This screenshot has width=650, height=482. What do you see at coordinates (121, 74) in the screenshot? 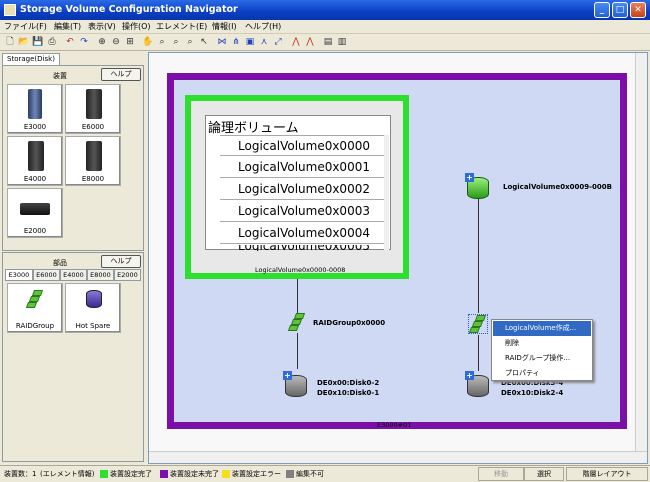
I see `devices-help-button: ヘルプ` at bounding box center [121, 74].